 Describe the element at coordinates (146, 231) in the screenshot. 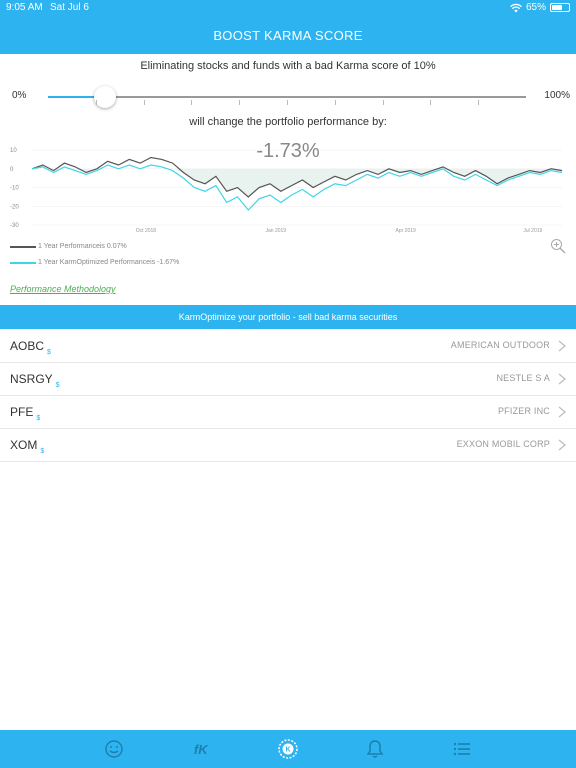

I see `x-tick-label: Oct 2018` at that location.